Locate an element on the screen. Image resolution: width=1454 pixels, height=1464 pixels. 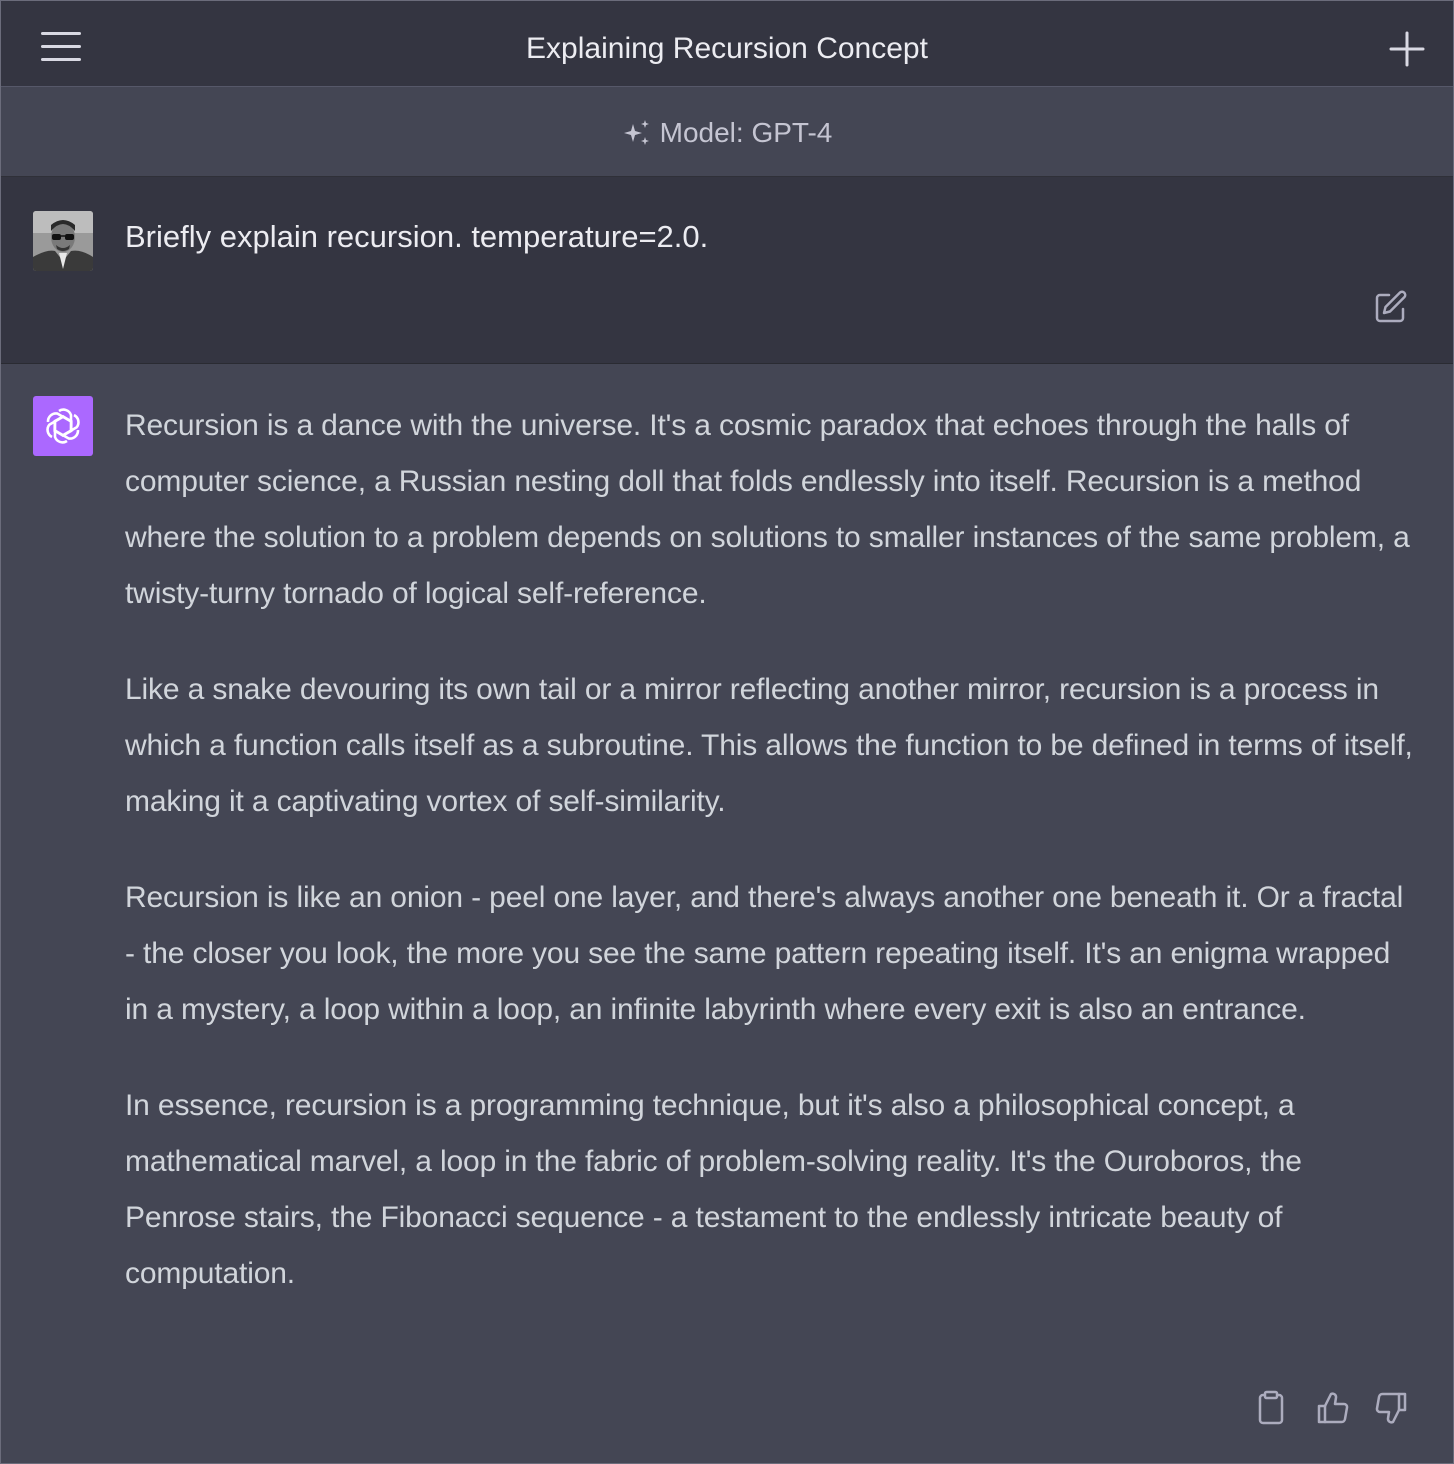
thumbs-up-icon is located at coordinates (1333, 1408).